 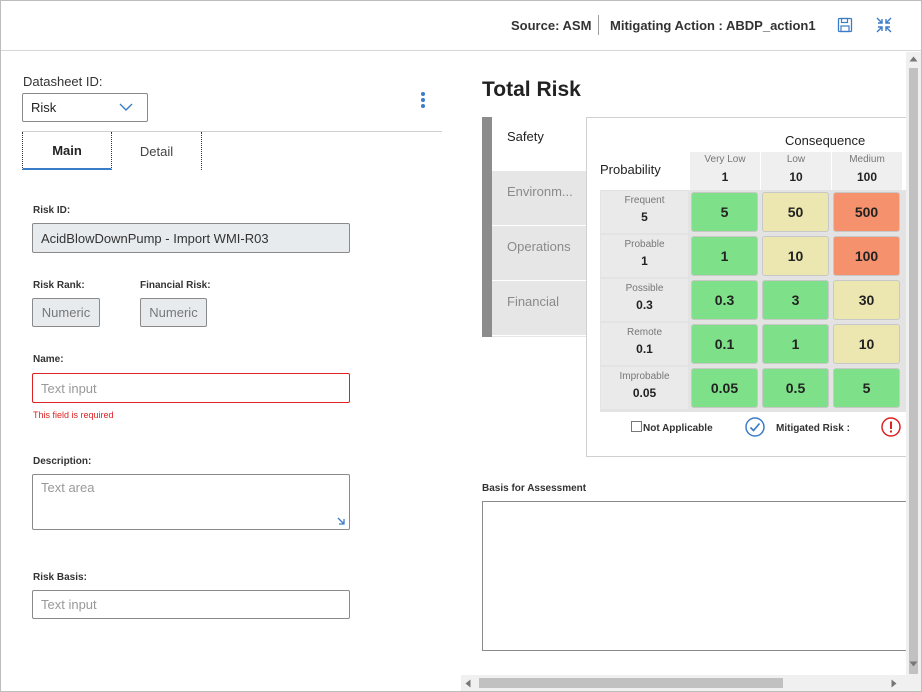 What do you see at coordinates (63, 81) in the screenshot?
I see `datasheet-id-label: Datasheet ID:` at bounding box center [63, 81].